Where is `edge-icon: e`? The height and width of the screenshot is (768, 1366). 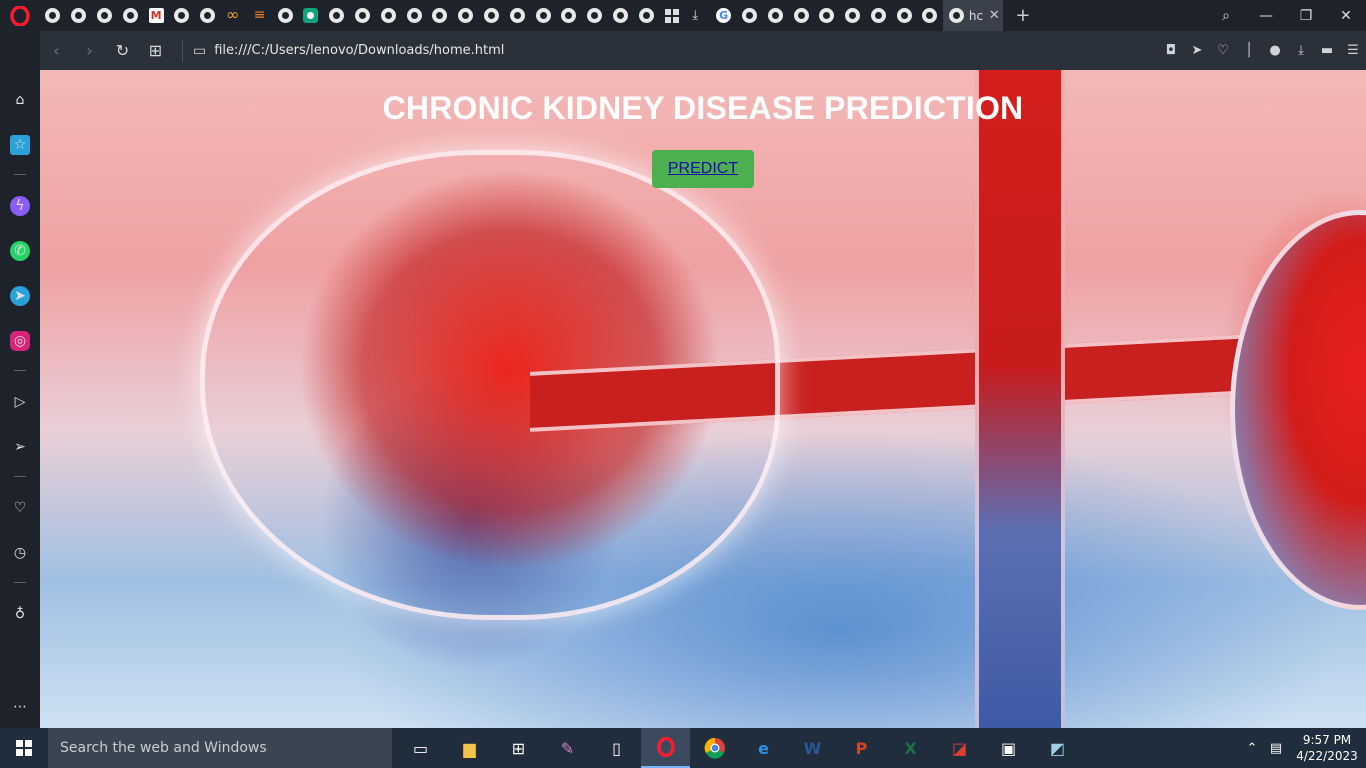
edge-icon: e is located at coordinates (763, 748).